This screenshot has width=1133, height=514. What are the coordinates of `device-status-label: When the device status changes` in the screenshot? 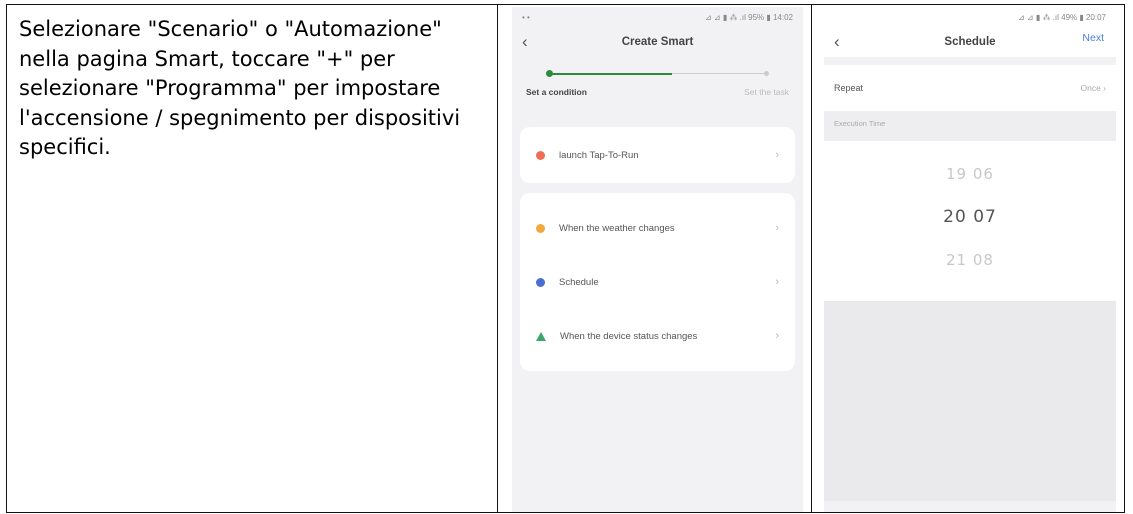 It's located at (629, 336).